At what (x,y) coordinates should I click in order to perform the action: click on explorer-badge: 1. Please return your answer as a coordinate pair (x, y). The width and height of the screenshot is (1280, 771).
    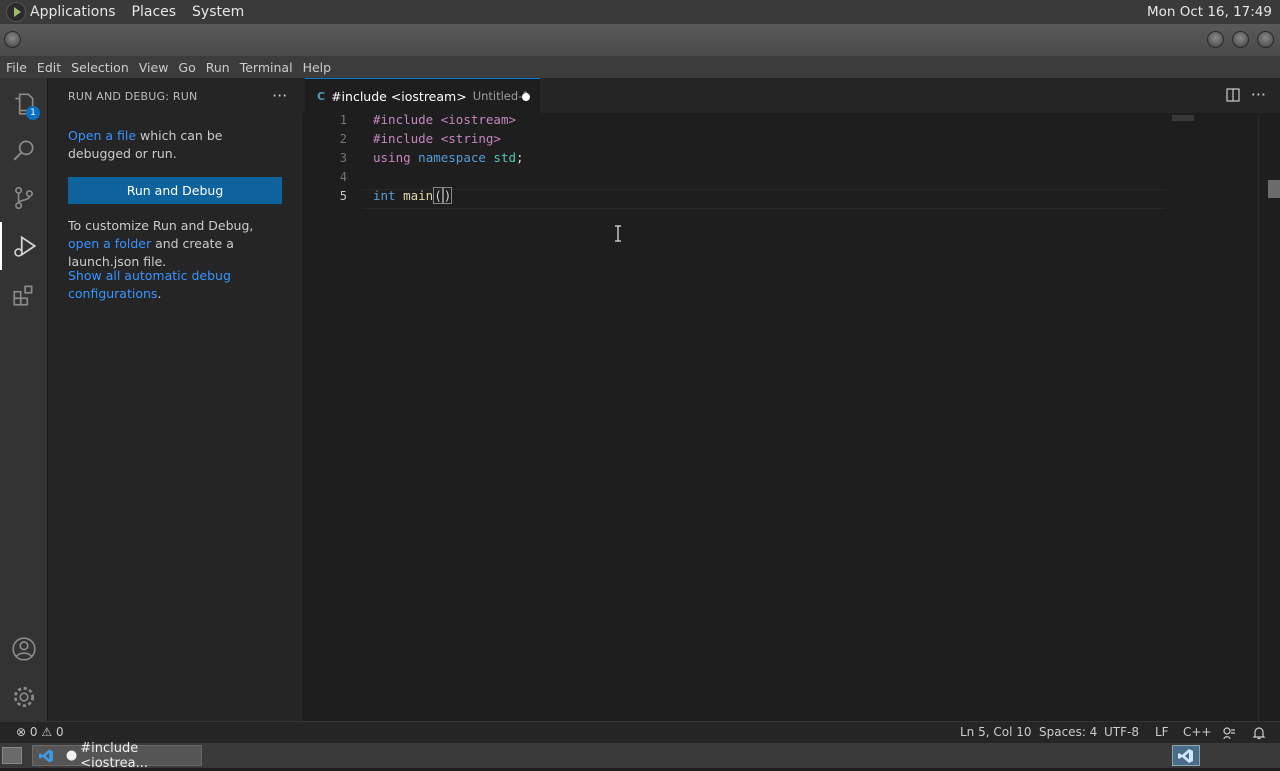
    Looking at the image, I should click on (33, 113).